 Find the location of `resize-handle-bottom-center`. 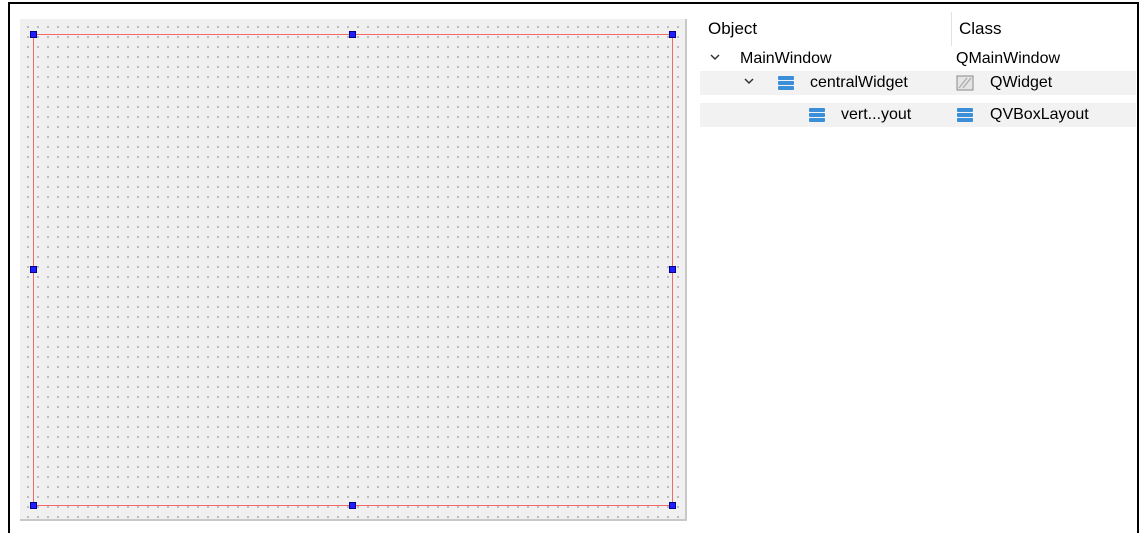

resize-handle-bottom-center is located at coordinates (352, 505).